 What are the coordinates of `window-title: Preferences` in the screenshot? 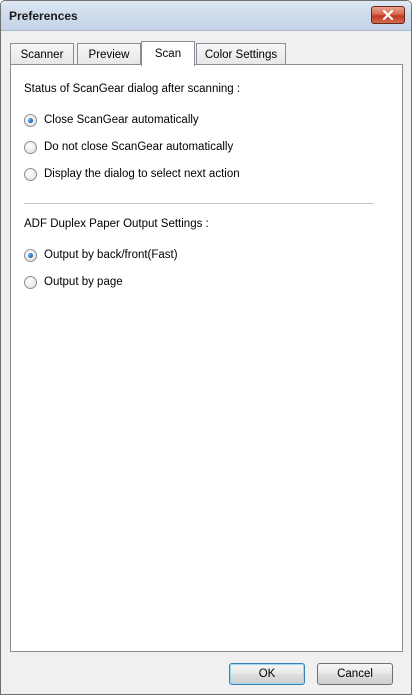 It's located at (43, 16).